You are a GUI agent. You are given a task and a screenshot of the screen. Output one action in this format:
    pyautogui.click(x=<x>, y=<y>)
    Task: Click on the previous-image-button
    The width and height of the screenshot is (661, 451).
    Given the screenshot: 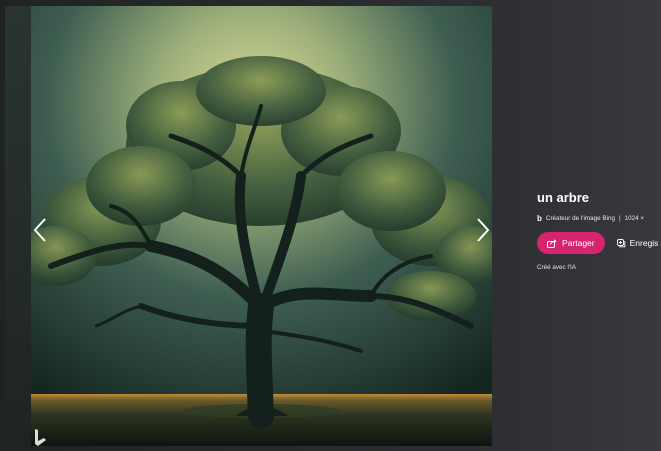 What is the action you would take?
    pyautogui.click(x=40, y=230)
    